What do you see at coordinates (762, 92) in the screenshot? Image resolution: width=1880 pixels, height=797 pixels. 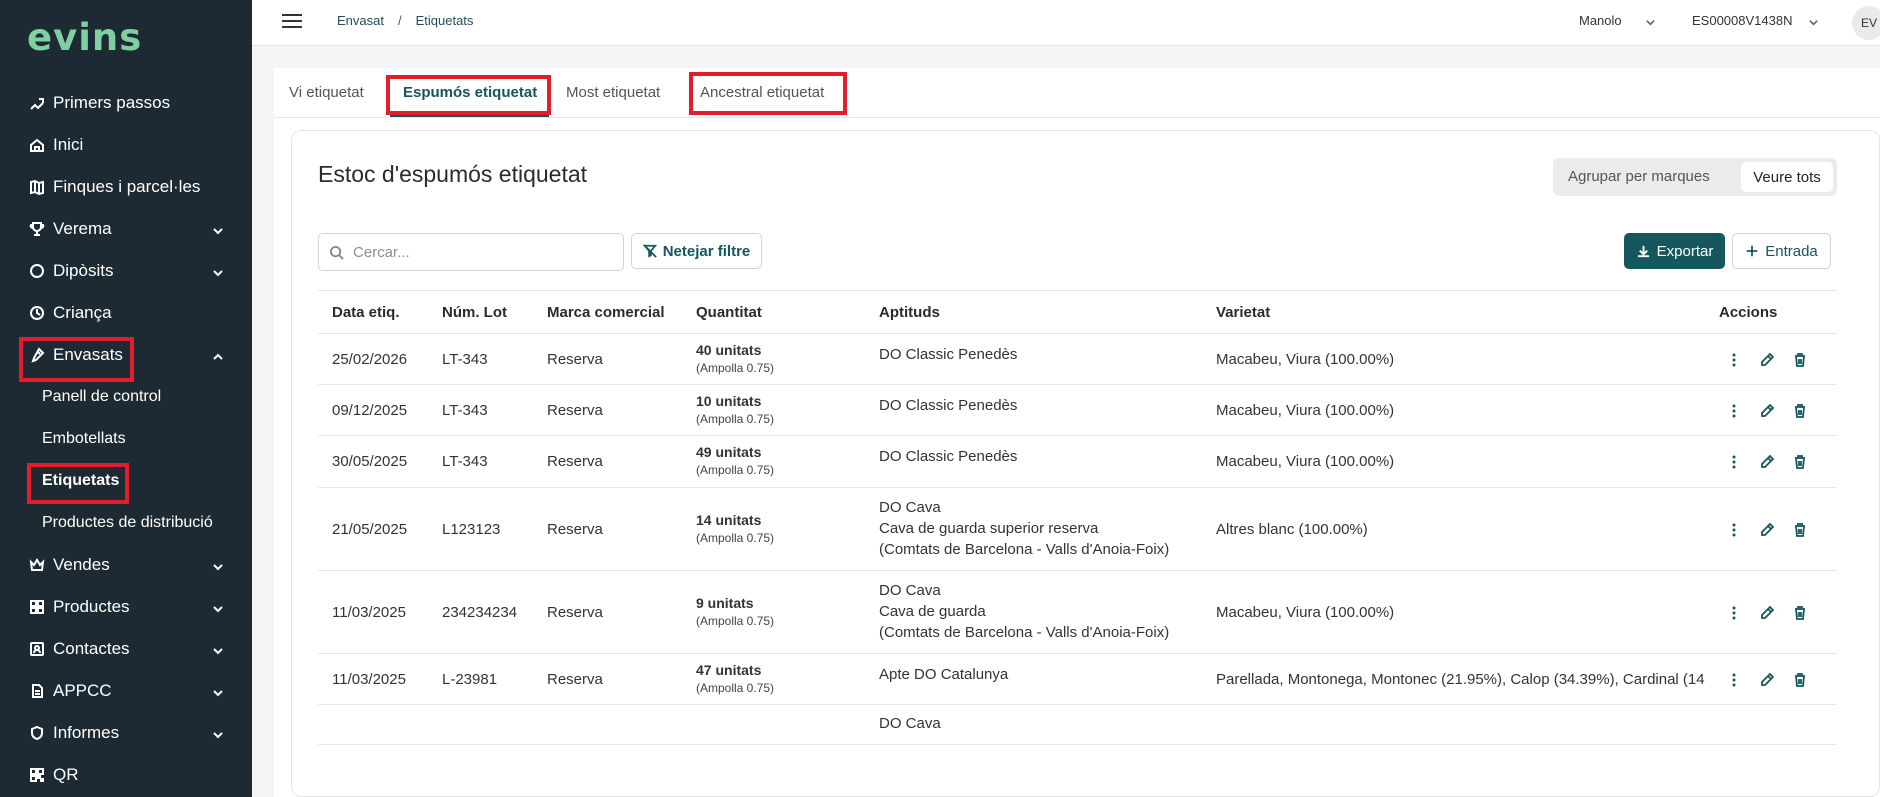 I see `tab-ancestral-etiquetat: Ancestral etiquetat` at bounding box center [762, 92].